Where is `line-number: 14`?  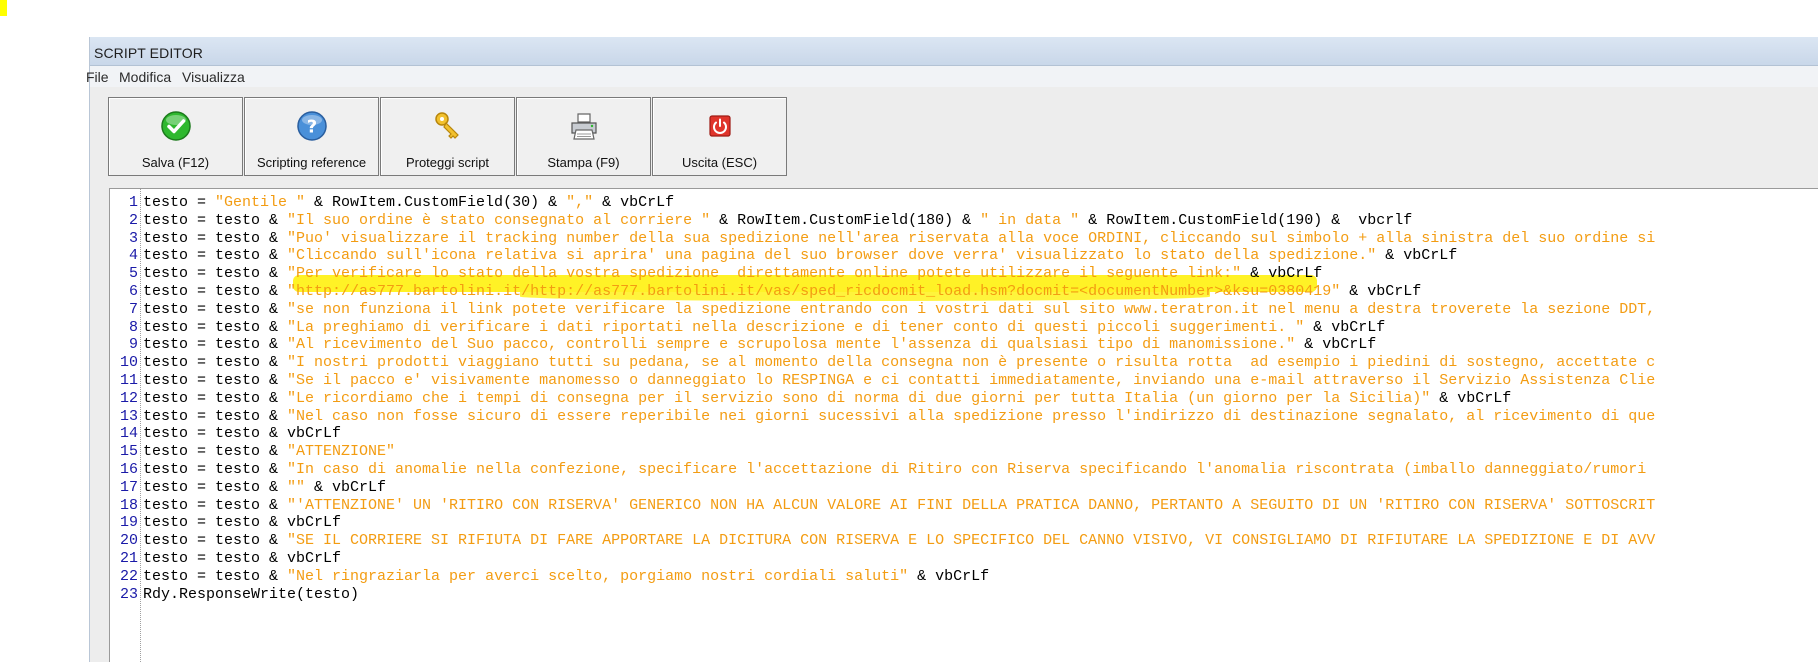
line-number: 14 is located at coordinates (128, 434).